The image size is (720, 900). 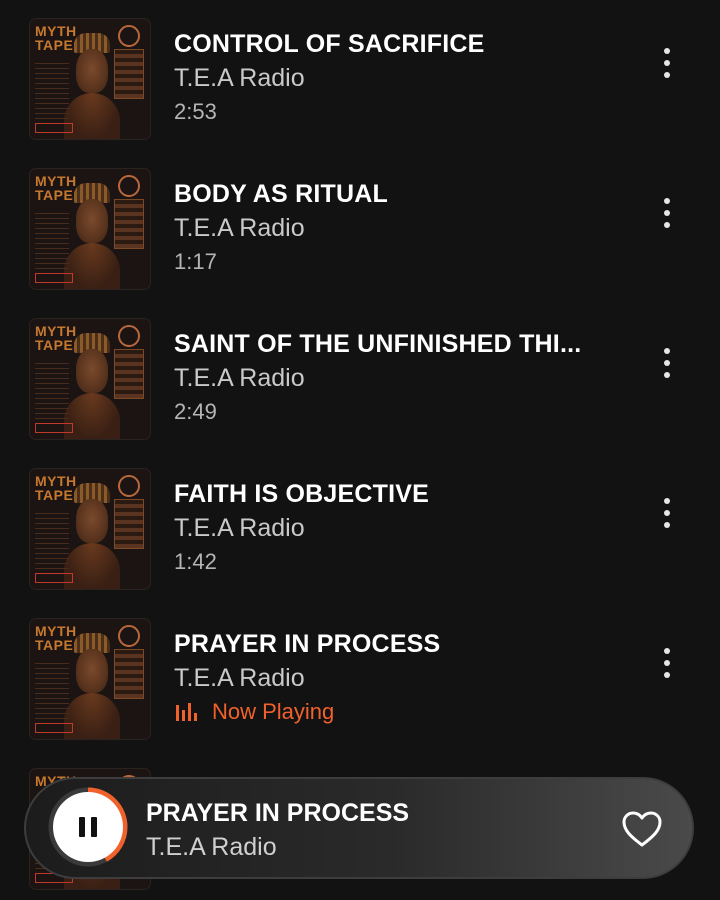 What do you see at coordinates (359, 828) in the screenshot?
I see `mini-player: PRAYER IN PROCESS T.E.A Radio` at bounding box center [359, 828].